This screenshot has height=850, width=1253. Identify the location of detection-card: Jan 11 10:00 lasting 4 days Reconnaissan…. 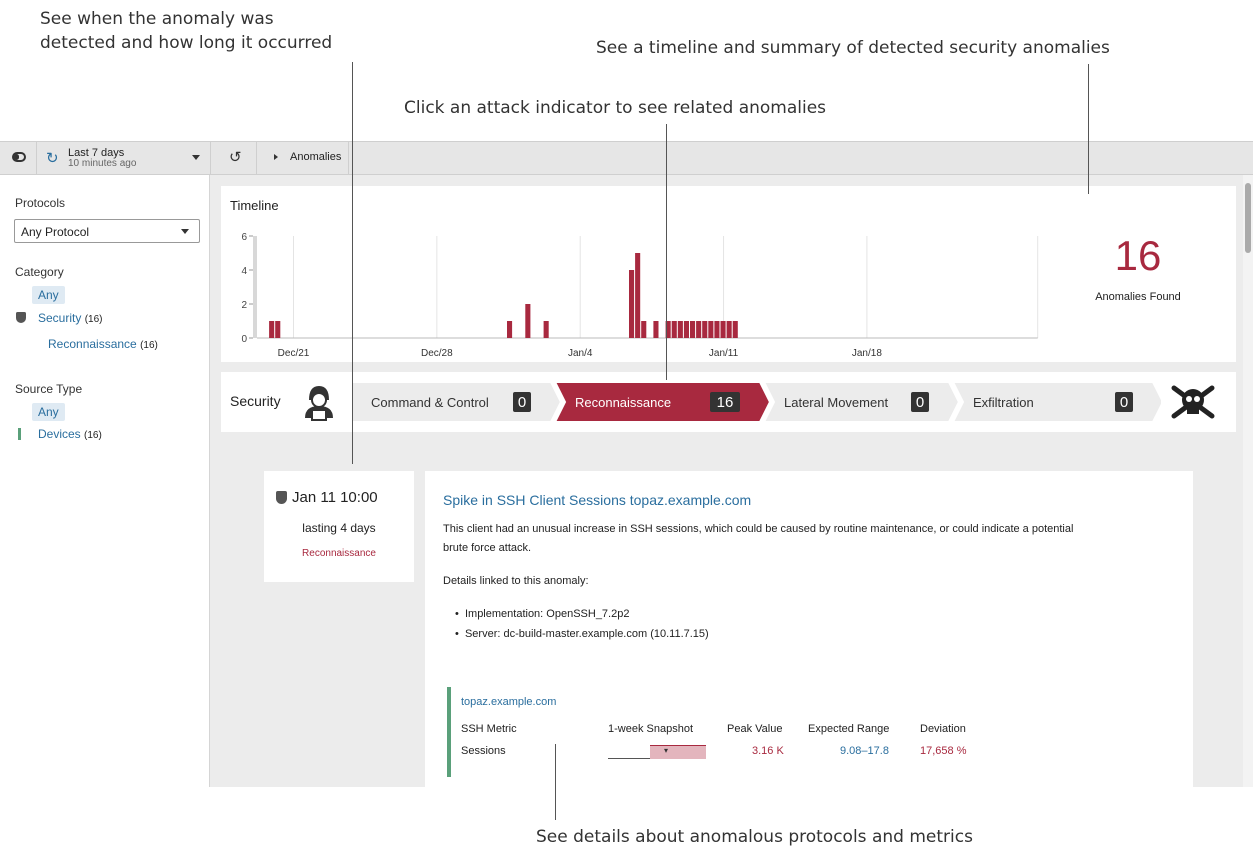
(339, 526).